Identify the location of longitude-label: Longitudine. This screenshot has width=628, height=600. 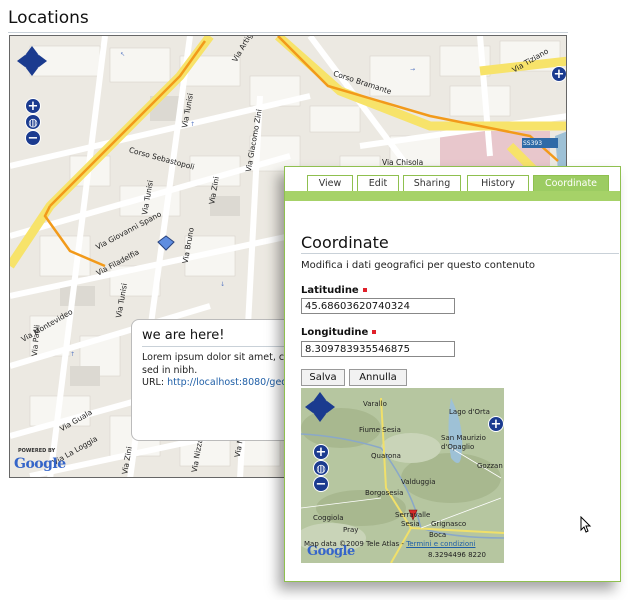
(339, 332).